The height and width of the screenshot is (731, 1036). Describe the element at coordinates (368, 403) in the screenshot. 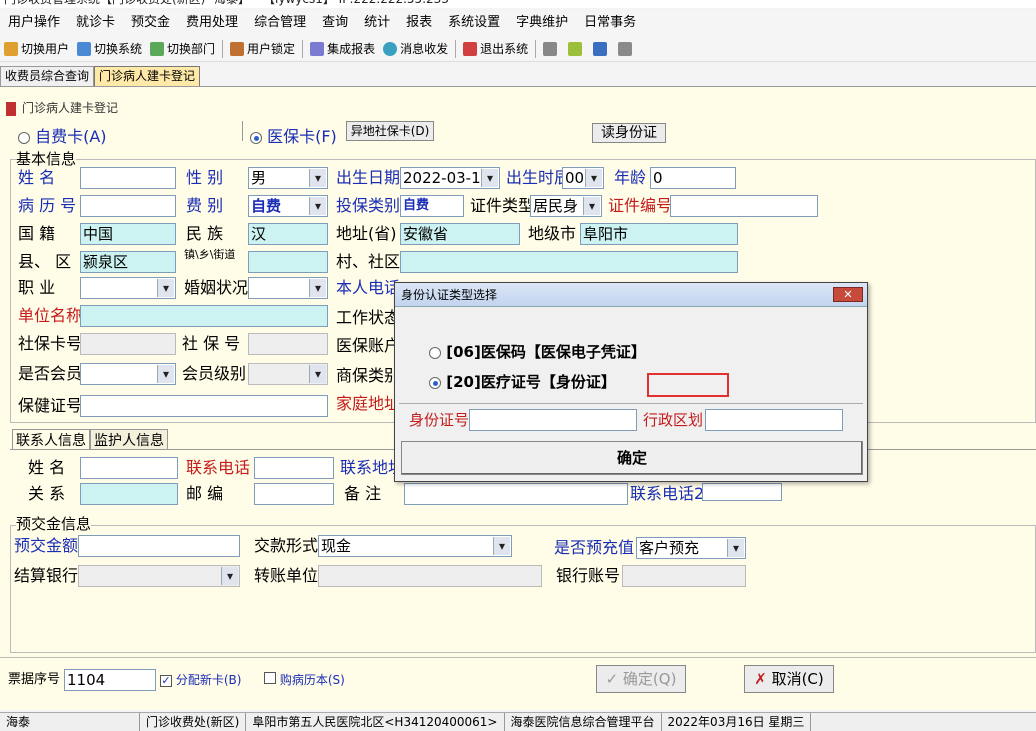

I see `home-label: 家庭地址` at that location.